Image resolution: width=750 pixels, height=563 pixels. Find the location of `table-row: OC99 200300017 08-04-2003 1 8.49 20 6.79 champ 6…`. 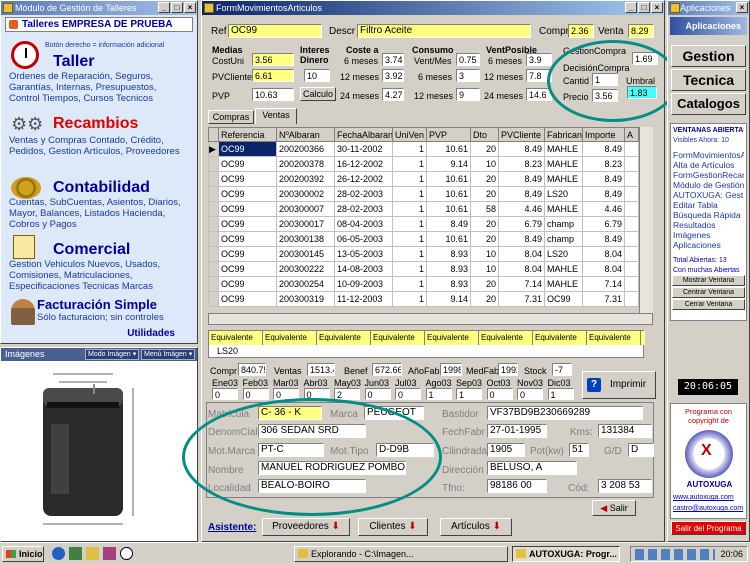

table-row: OC99 200300017 08-04-2003 1 8.49 20 6.79 champ 6… is located at coordinates (423, 224).